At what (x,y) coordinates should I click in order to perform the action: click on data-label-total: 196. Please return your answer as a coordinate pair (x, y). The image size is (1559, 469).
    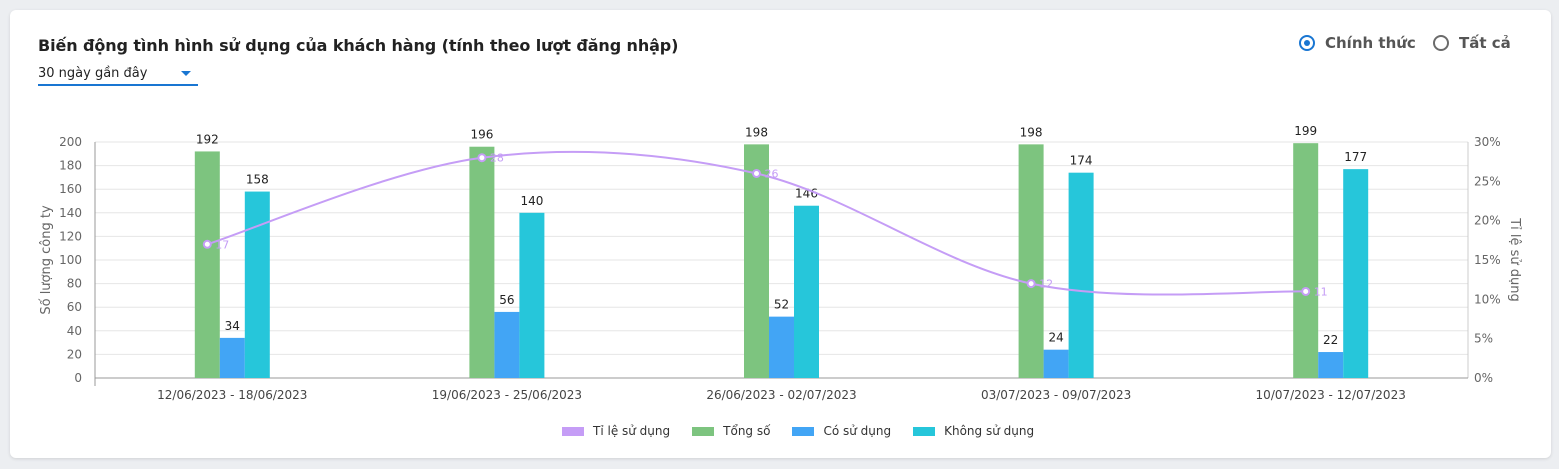
    Looking at the image, I should click on (481, 135).